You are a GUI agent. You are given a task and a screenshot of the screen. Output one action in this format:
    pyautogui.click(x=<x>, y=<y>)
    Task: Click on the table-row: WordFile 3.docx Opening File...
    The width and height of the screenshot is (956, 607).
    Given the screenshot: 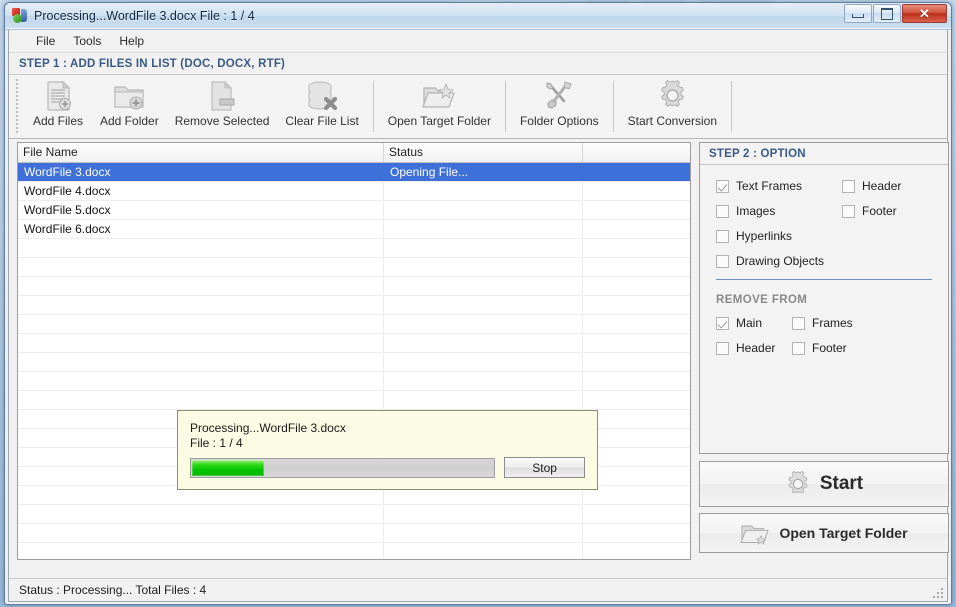 What is the action you would take?
    pyautogui.click(x=354, y=172)
    